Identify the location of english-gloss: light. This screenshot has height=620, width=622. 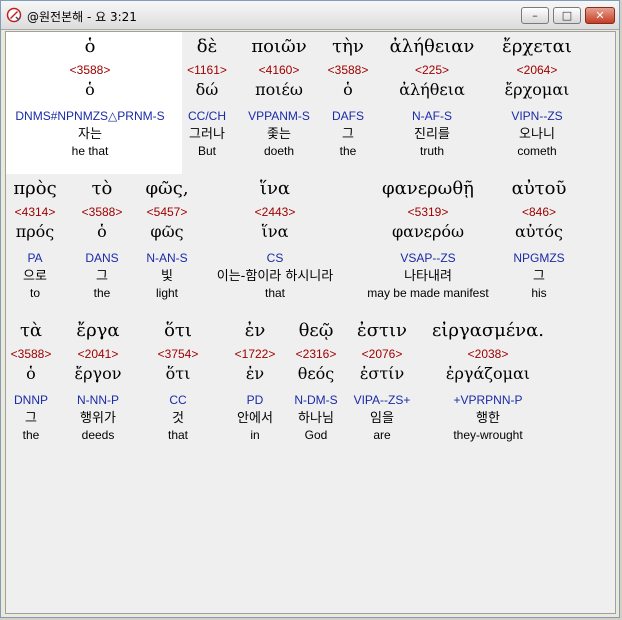
(166, 293).